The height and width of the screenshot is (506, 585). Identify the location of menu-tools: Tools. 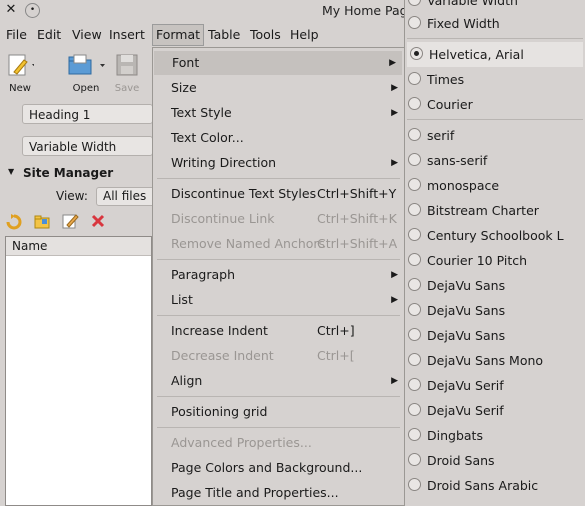
(265, 34).